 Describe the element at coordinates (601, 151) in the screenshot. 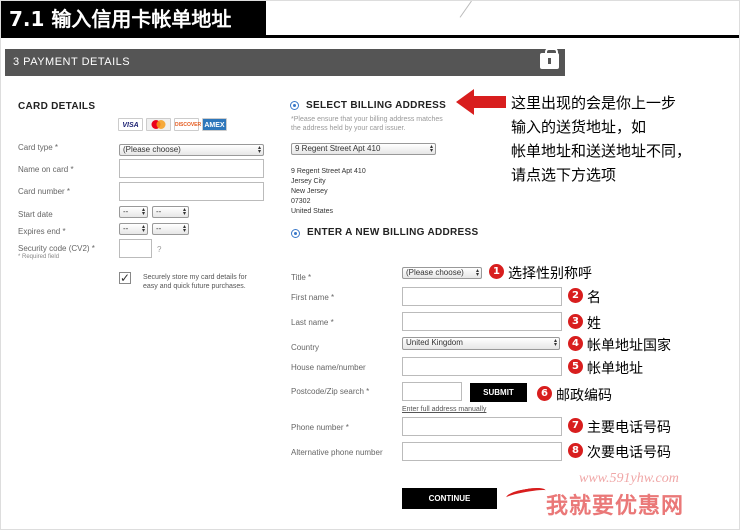

I see `note-line: 帐单地址和送送地址不同，` at that location.